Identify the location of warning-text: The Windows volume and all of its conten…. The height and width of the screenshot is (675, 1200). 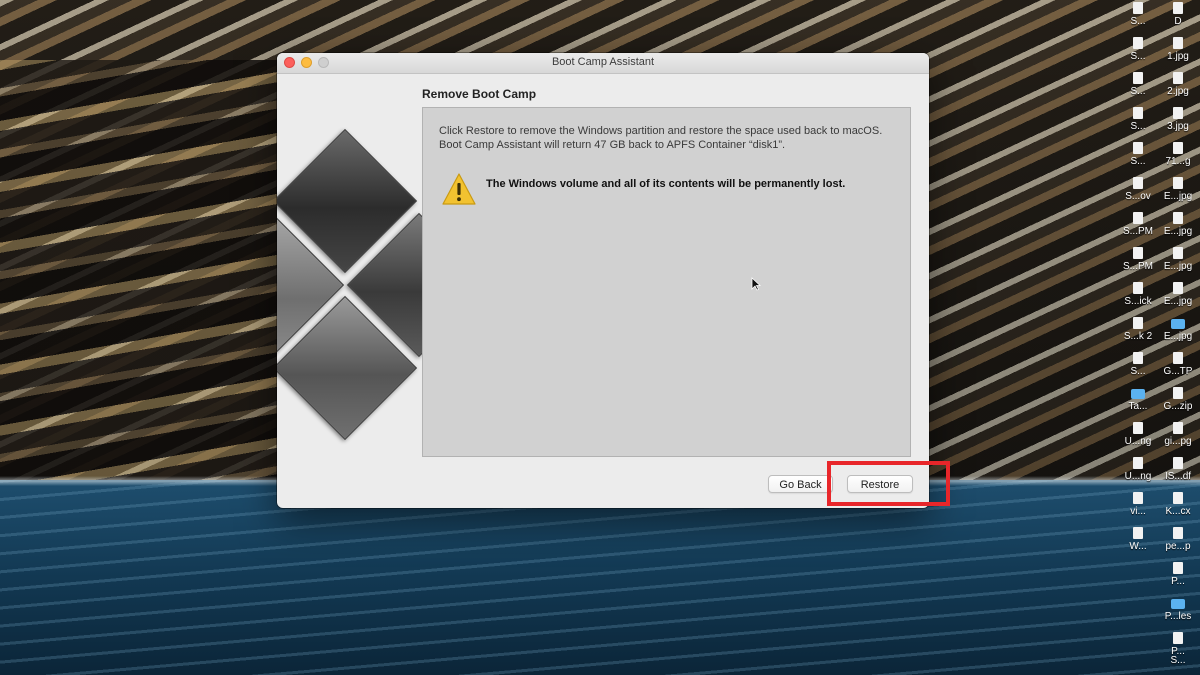
(666, 184).